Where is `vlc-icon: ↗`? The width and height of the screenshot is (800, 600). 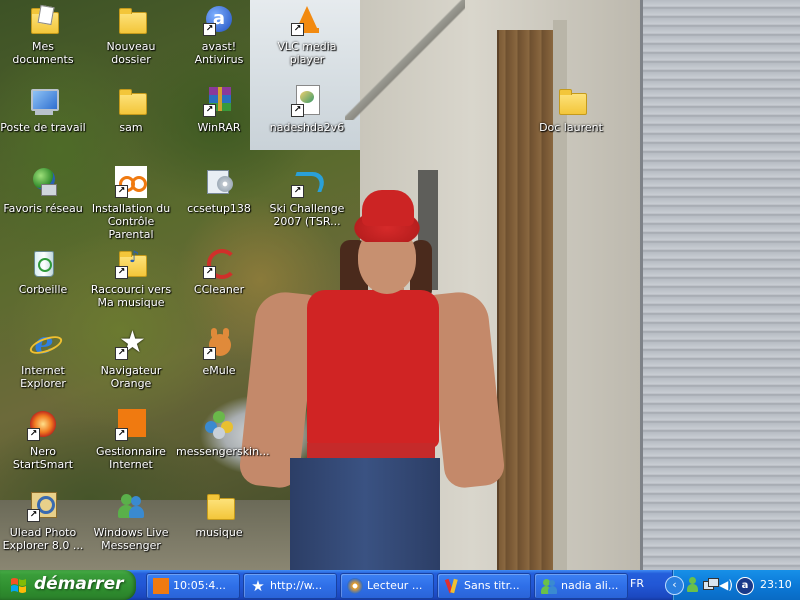
vlc-icon: ↗ is located at coordinates (307, 20).